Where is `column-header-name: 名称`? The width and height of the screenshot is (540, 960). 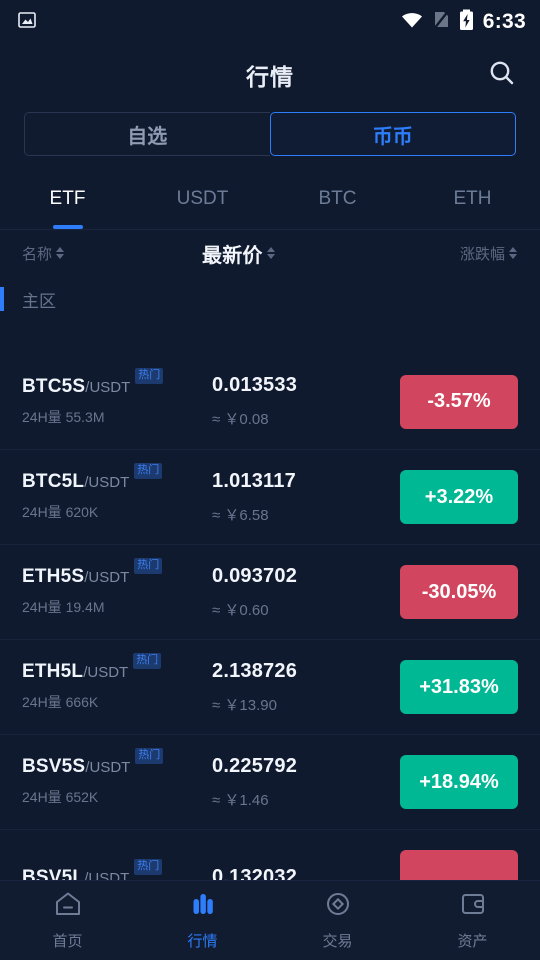 column-header-name: 名称 is located at coordinates (37, 254).